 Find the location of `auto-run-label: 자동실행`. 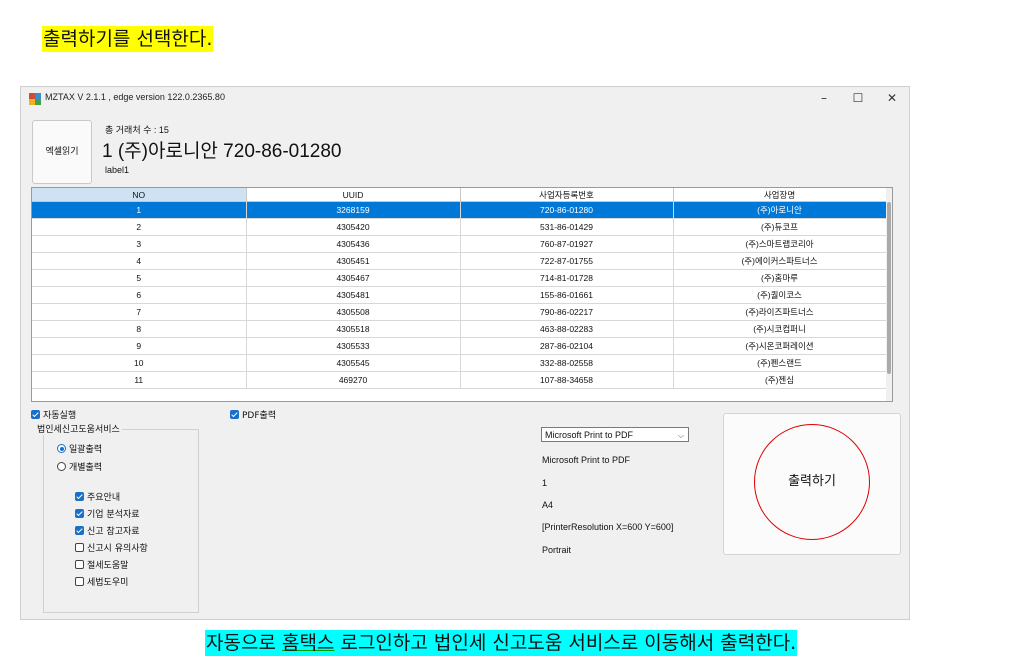

auto-run-label: 자동실행 is located at coordinates (60, 416).